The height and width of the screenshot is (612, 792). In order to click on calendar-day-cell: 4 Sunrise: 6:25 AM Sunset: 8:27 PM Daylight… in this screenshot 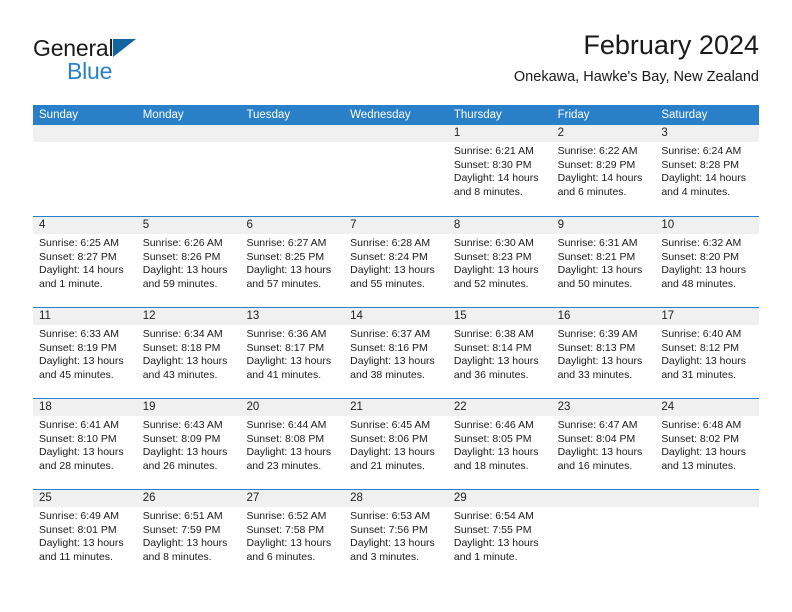, I will do `click(85, 262)`.